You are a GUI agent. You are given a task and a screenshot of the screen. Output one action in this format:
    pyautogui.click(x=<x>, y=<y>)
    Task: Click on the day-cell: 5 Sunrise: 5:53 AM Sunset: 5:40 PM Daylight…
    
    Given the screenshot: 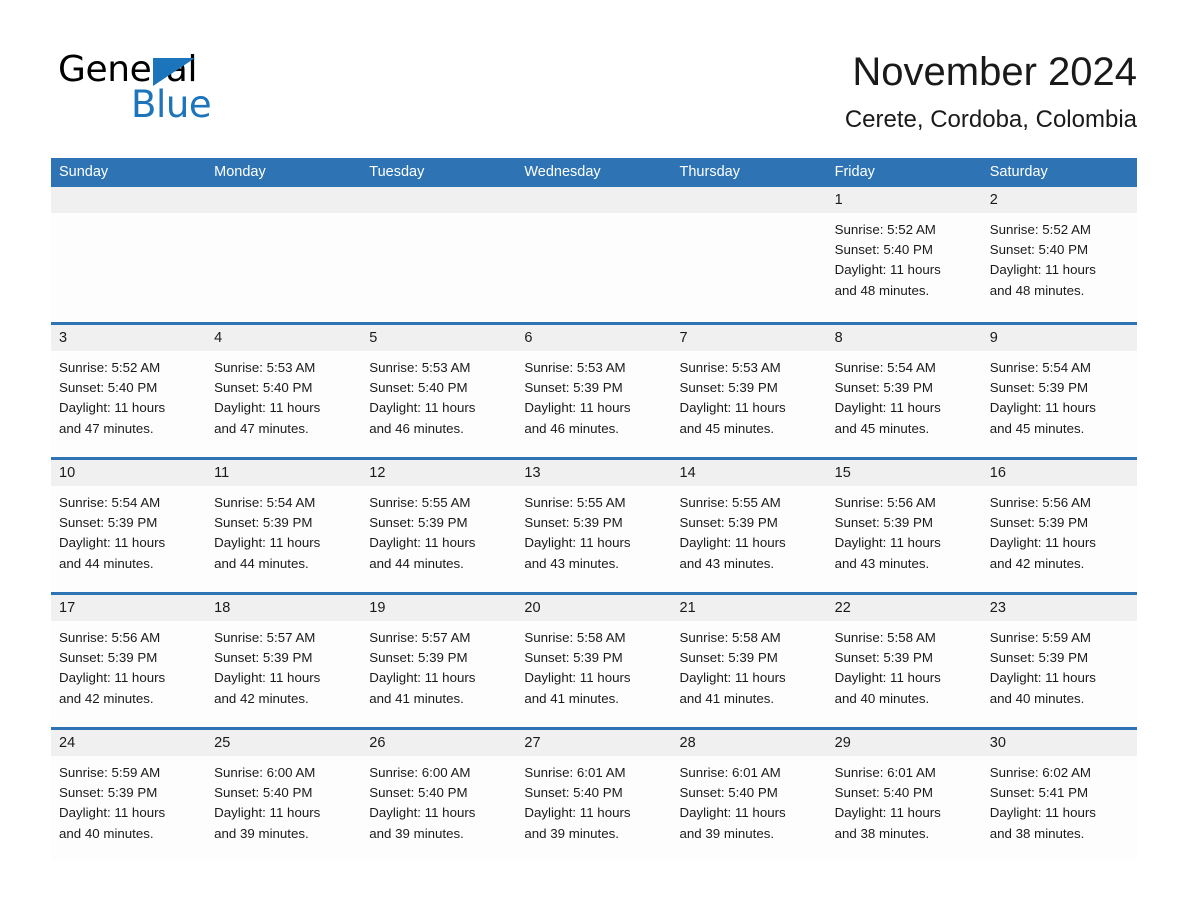 What is the action you would take?
    pyautogui.click(x=439, y=391)
    